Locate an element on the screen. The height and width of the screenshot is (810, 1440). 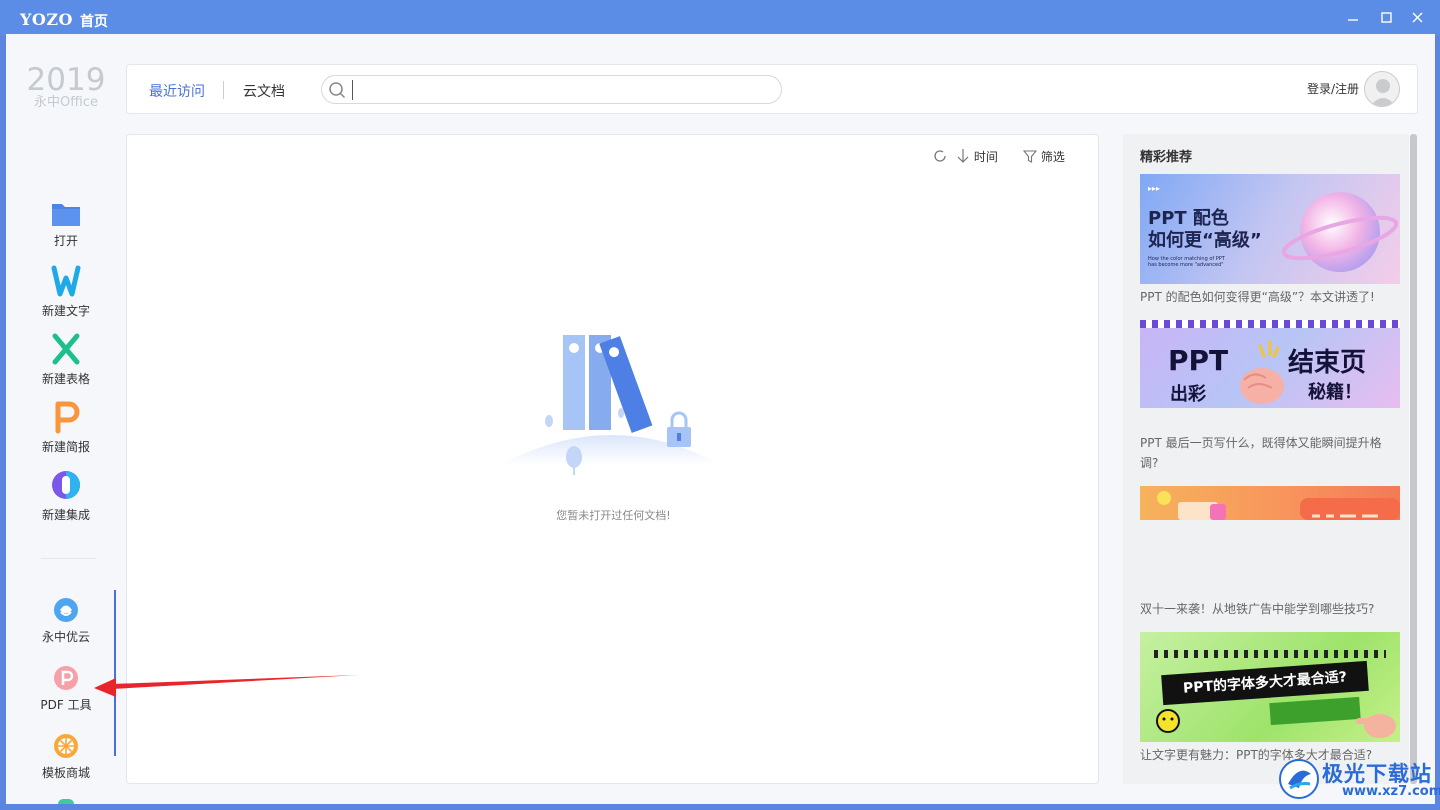
recommend-card-3-caption: 双十一来袭！从地铁广告中能学到哪些技巧? is located at coordinates (1266, 609).